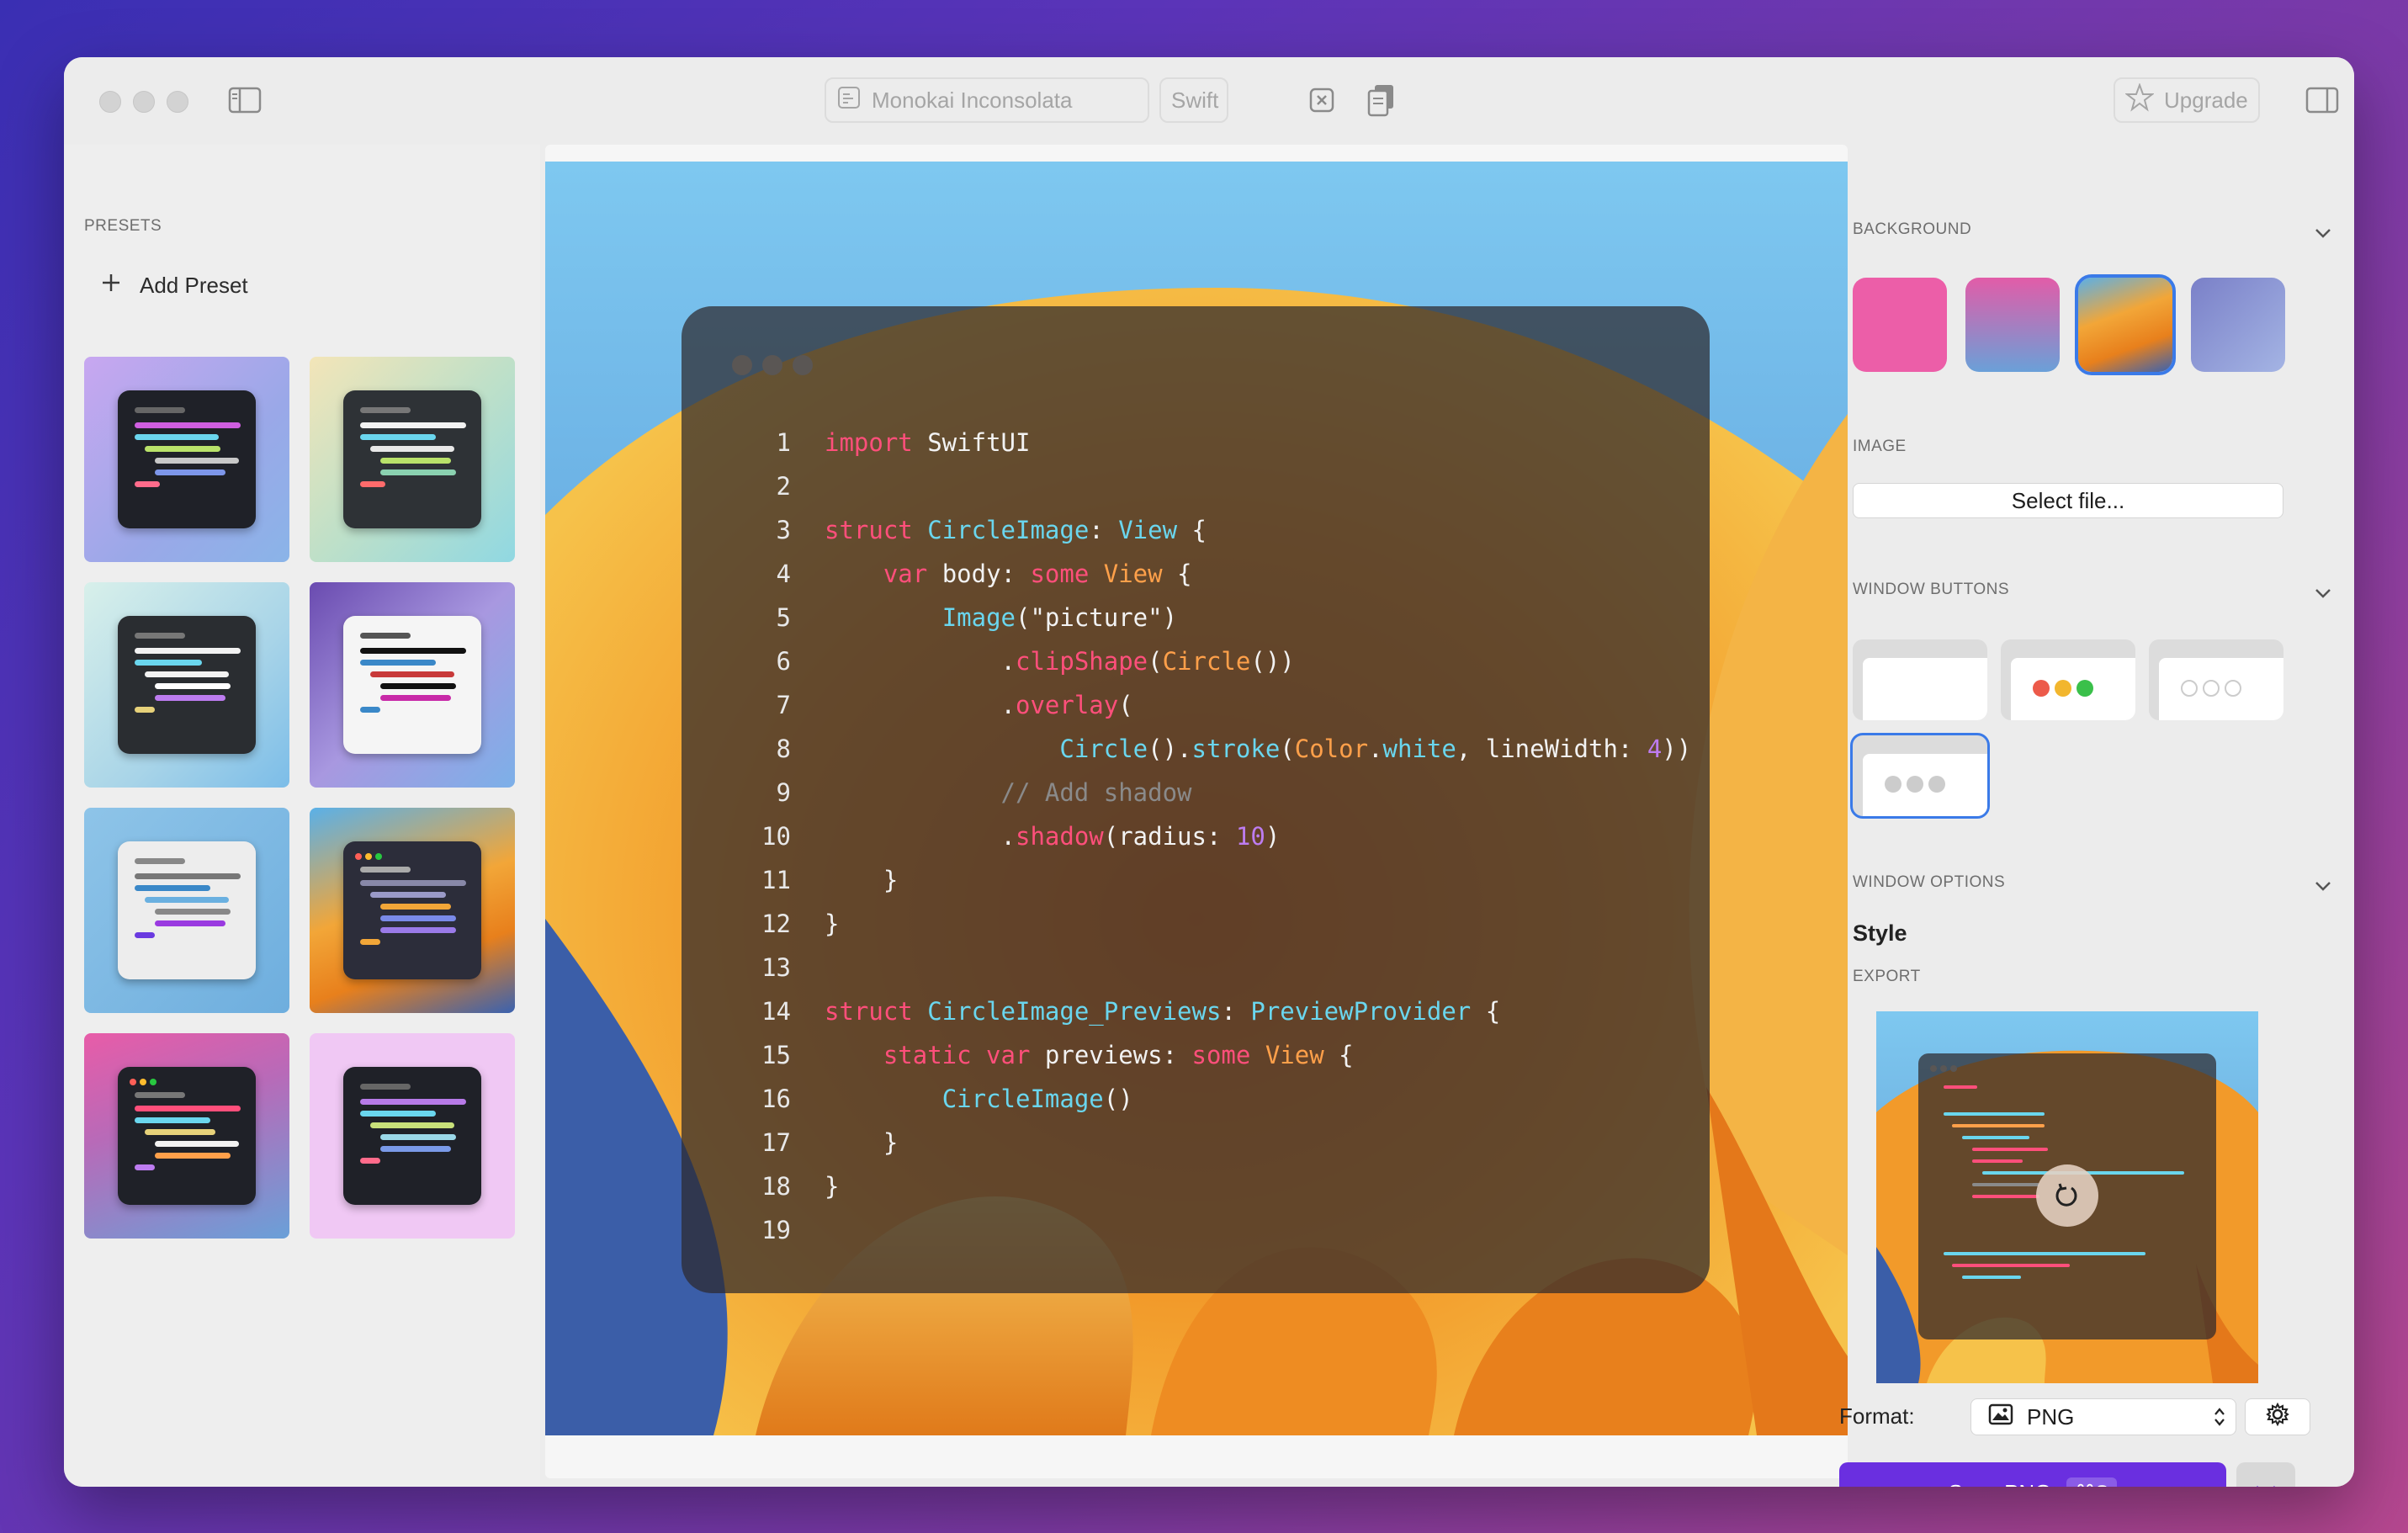 Image resolution: width=2408 pixels, height=1533 pixels. I want to click on theme-icon, so click(849, 100).